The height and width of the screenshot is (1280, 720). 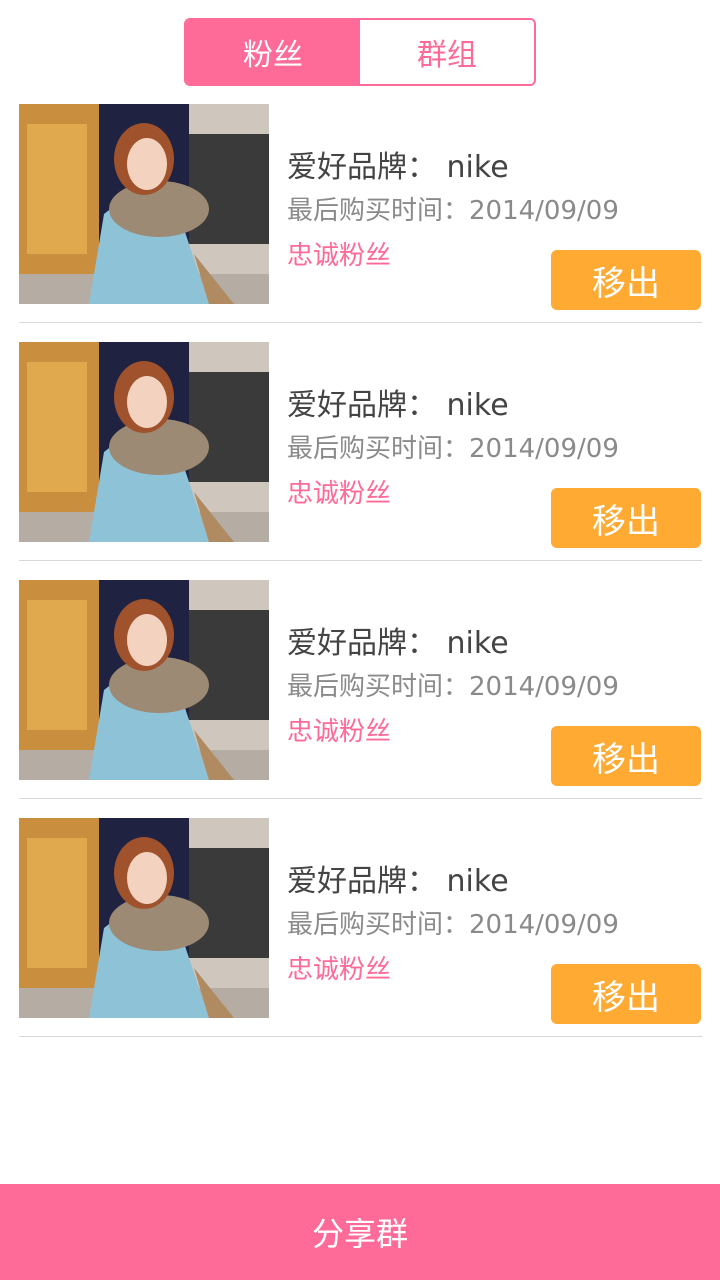 I want to click on share-group-button: 分享群, so click(x=360, y=1232).